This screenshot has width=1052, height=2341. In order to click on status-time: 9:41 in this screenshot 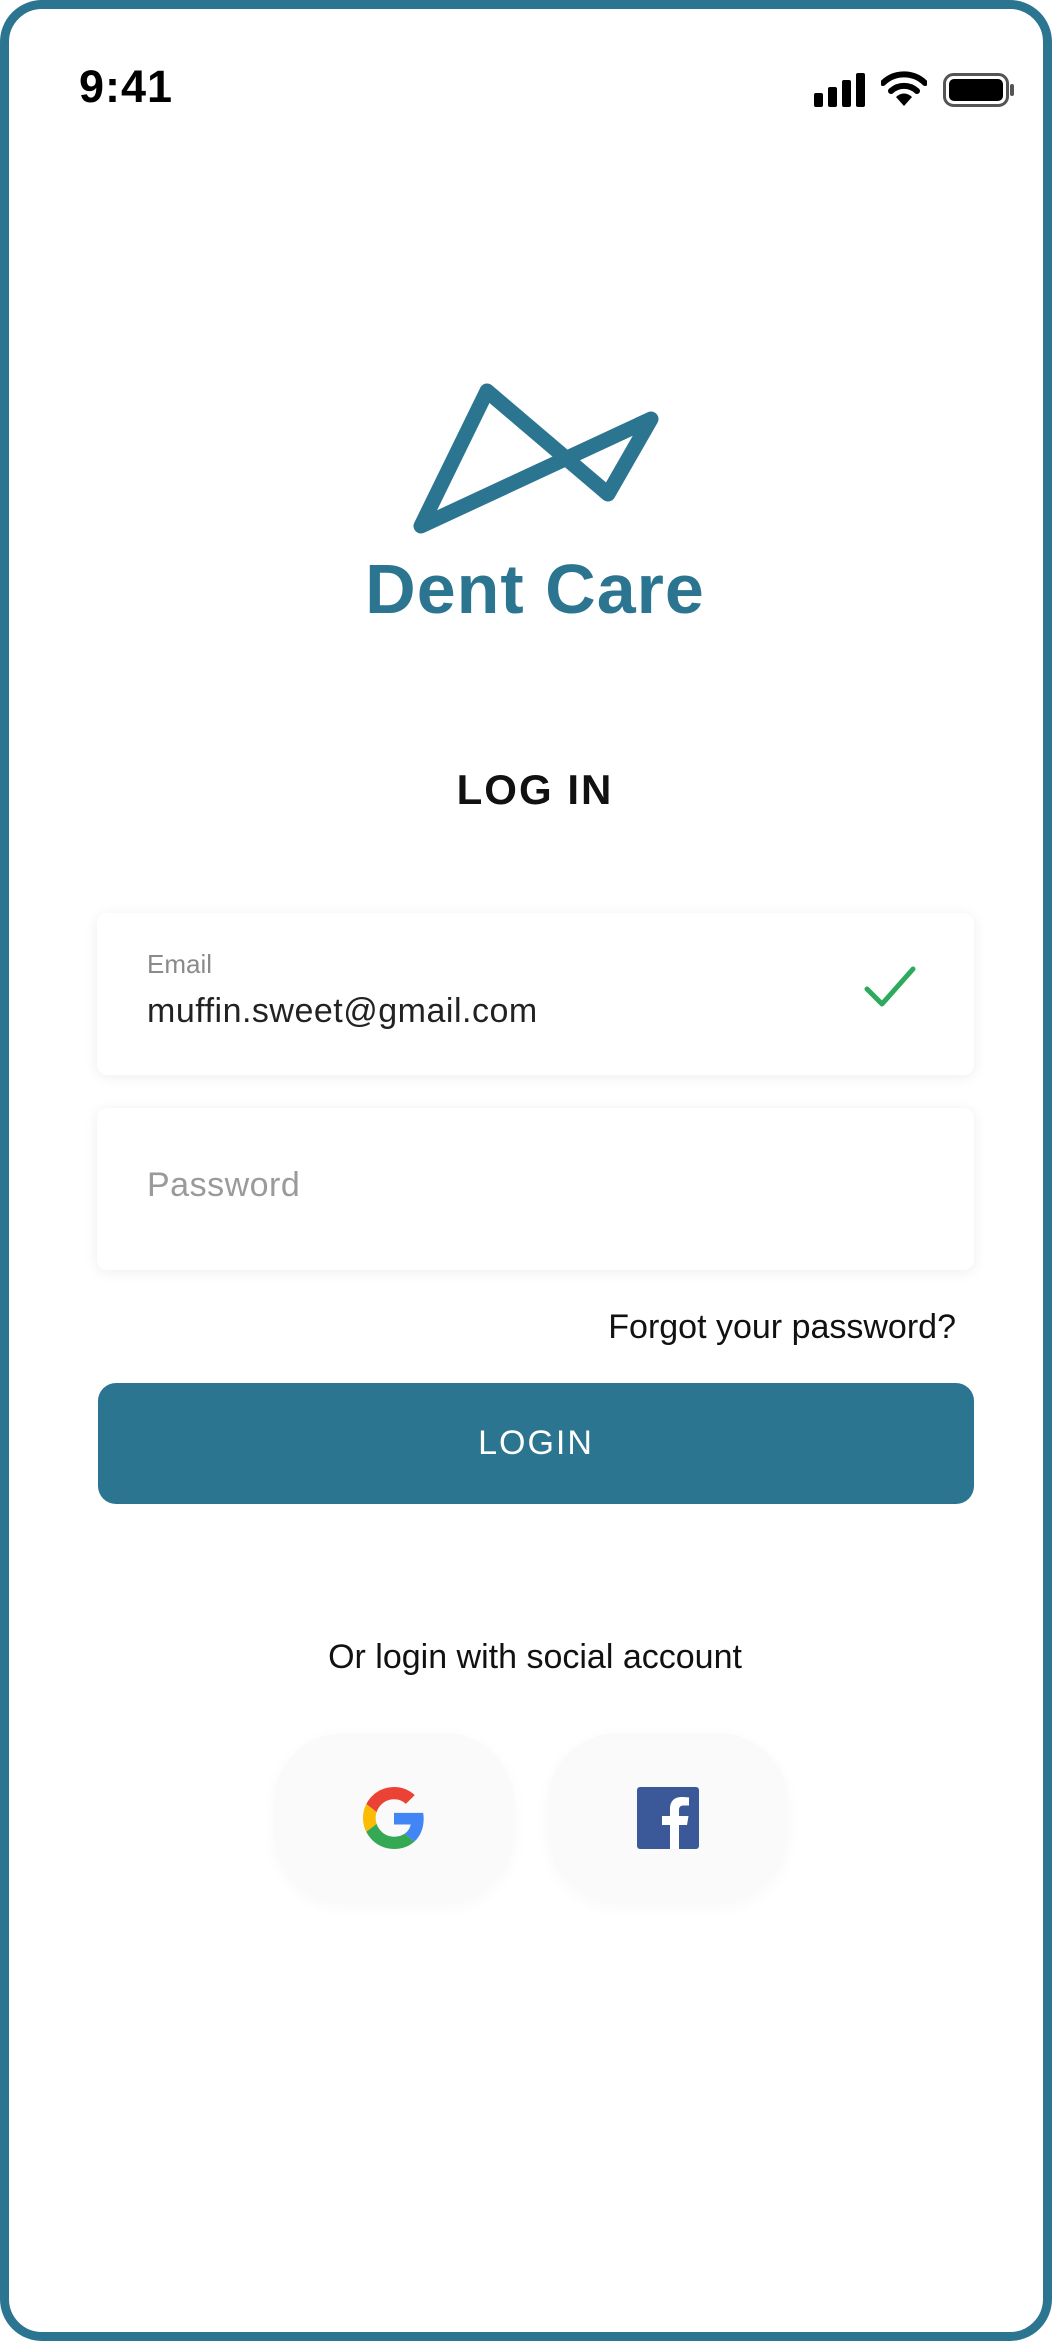, I will do `click(126, 86)`.